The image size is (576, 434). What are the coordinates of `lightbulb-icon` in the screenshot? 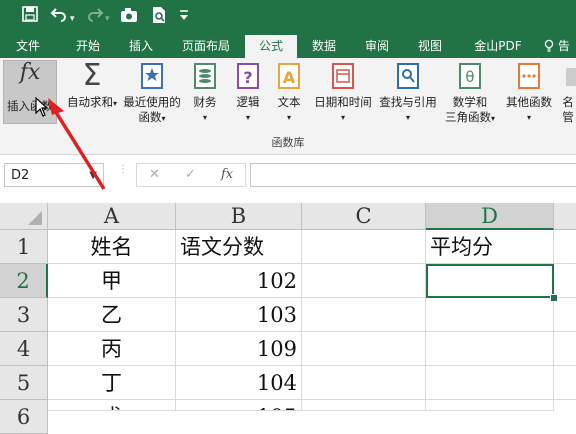 It's located at (551, 46).